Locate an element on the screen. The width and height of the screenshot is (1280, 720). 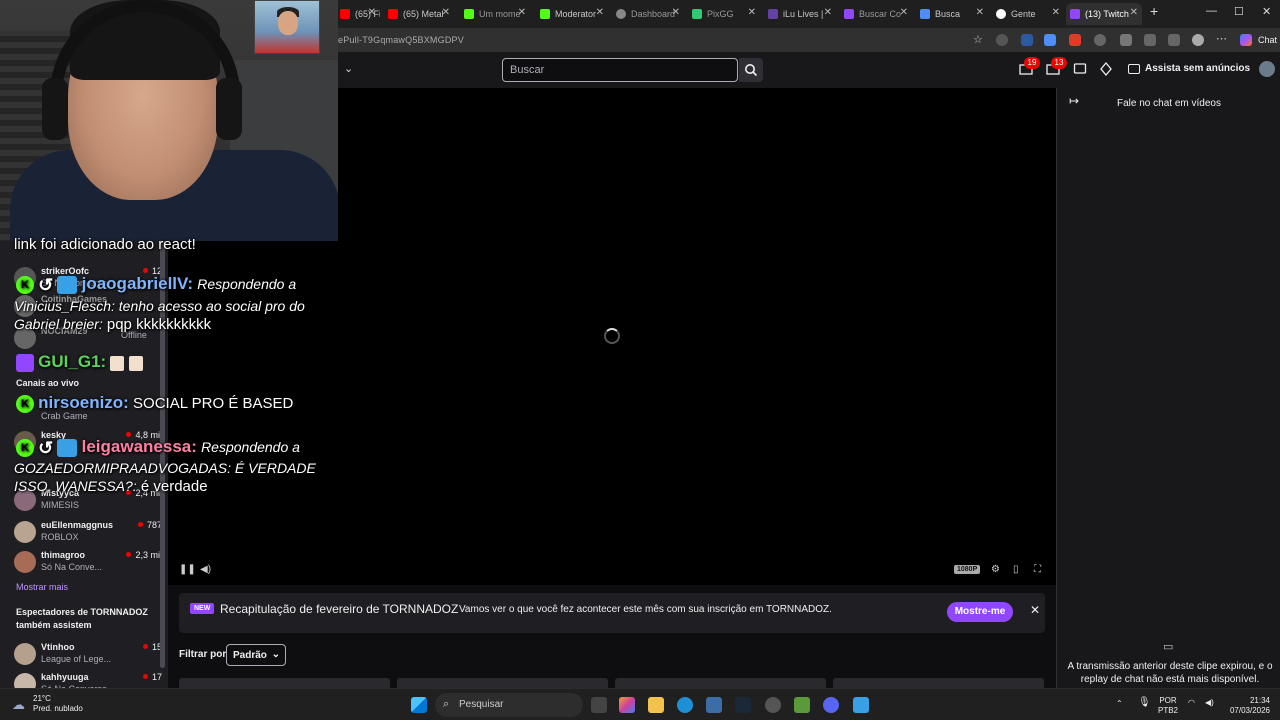
user-avatar is located at coordinates (1267, 69).